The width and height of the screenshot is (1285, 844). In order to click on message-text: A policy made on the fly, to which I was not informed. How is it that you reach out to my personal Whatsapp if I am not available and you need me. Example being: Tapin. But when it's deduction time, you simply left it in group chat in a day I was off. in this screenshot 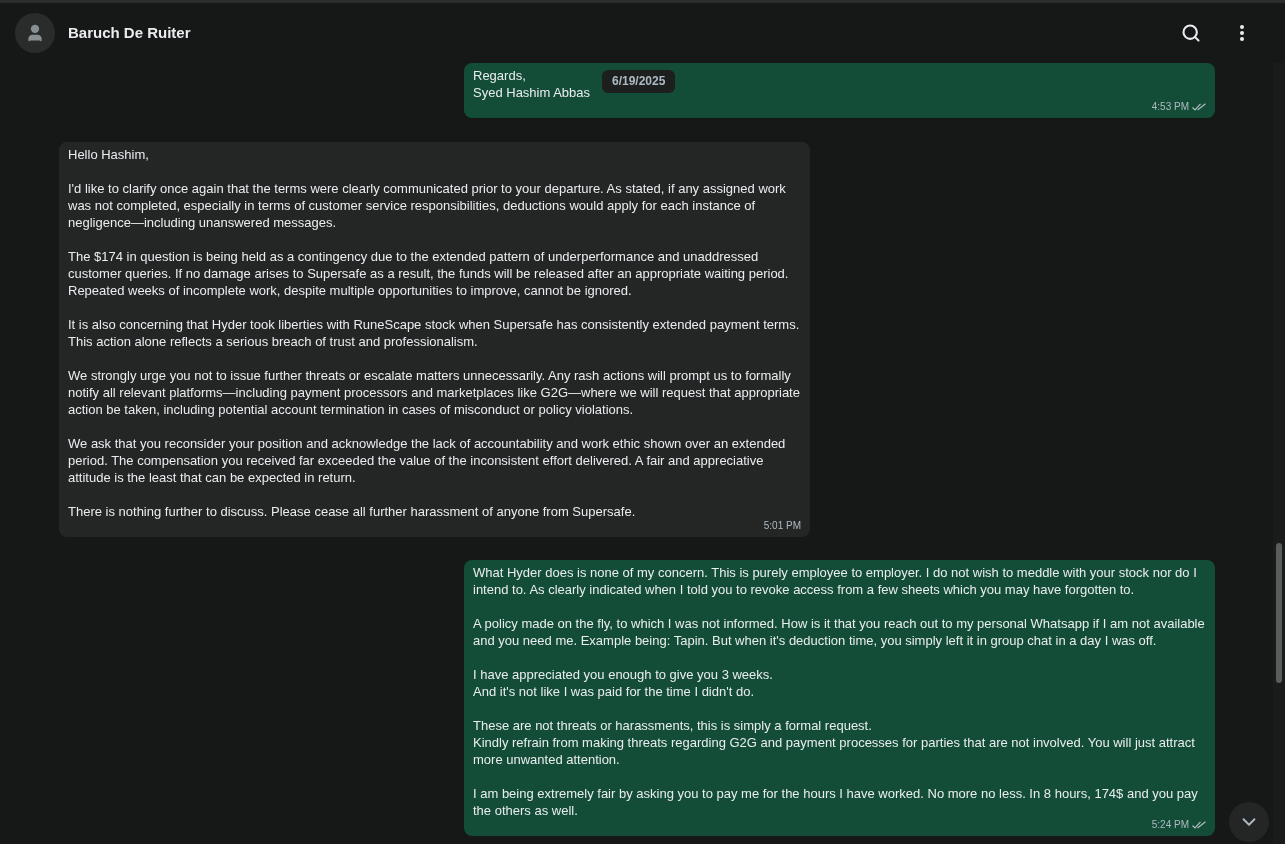, I will do `click(839, 632)`.